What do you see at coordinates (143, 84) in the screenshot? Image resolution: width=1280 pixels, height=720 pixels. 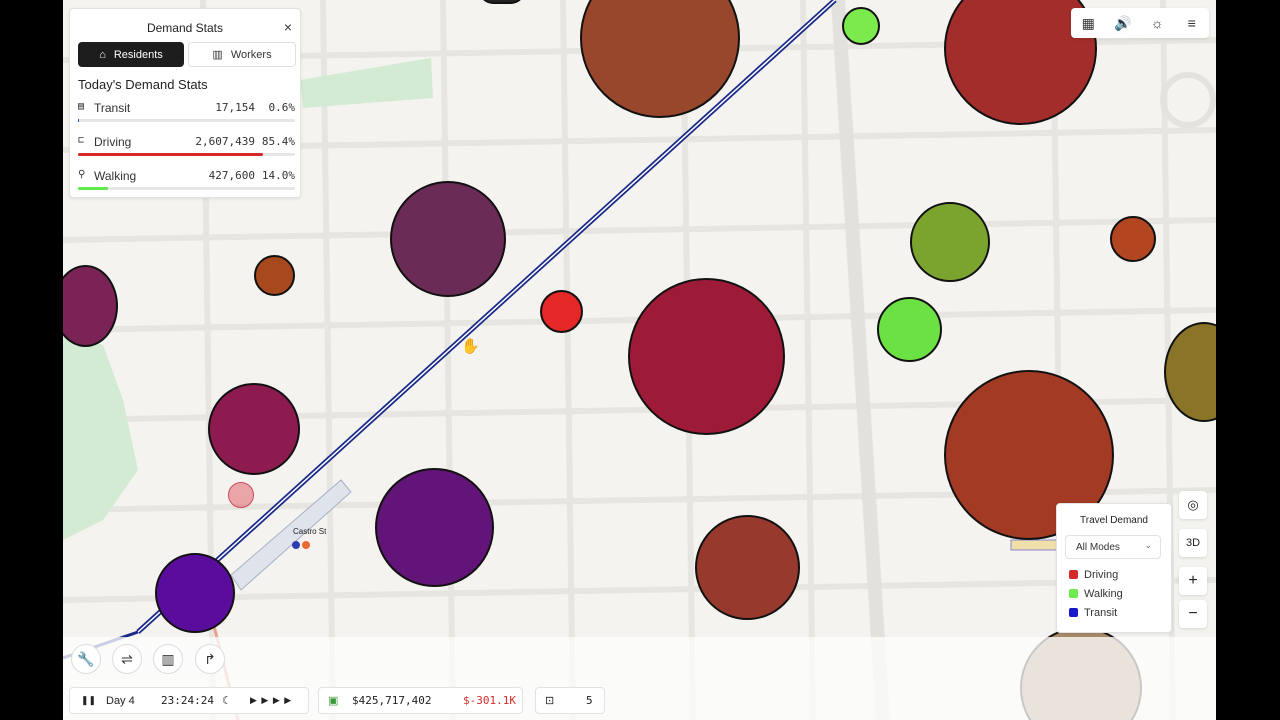 I see `stats-heading: Today's Demand Stats` at bounding box center [143, 84].